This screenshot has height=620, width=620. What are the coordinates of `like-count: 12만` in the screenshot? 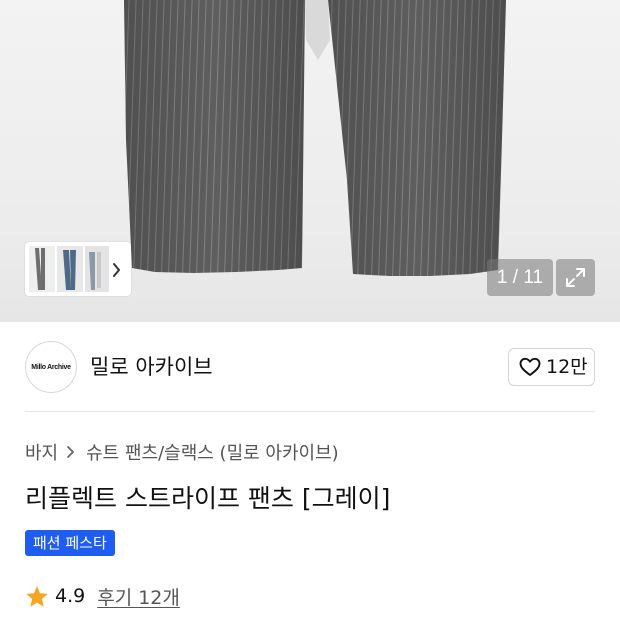 It's located at (567, 367).